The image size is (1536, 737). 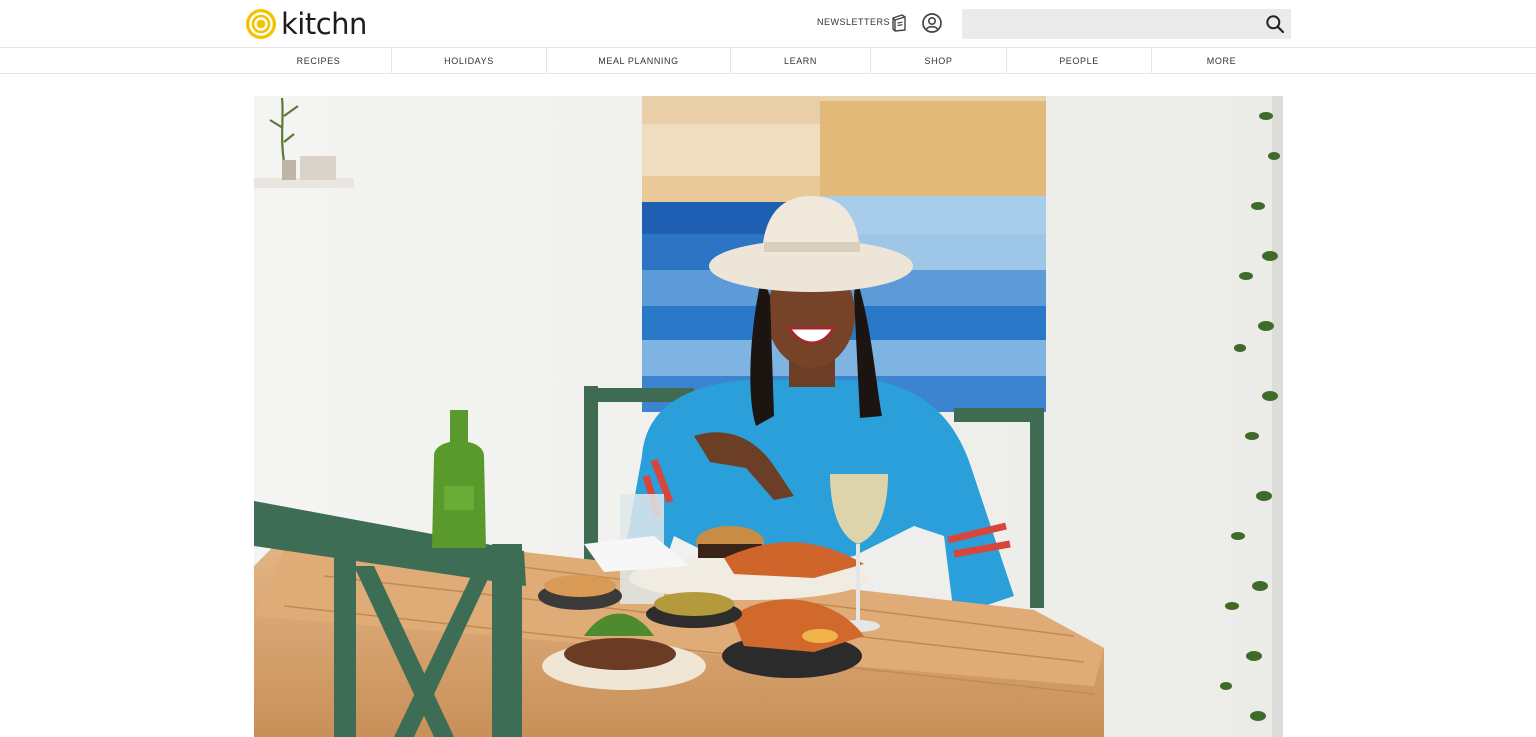 What do you see at coordinates (319, 60) in the screenshot?
I see `nav-item-recipes: RECIPES` at bounding box center [319, 60].